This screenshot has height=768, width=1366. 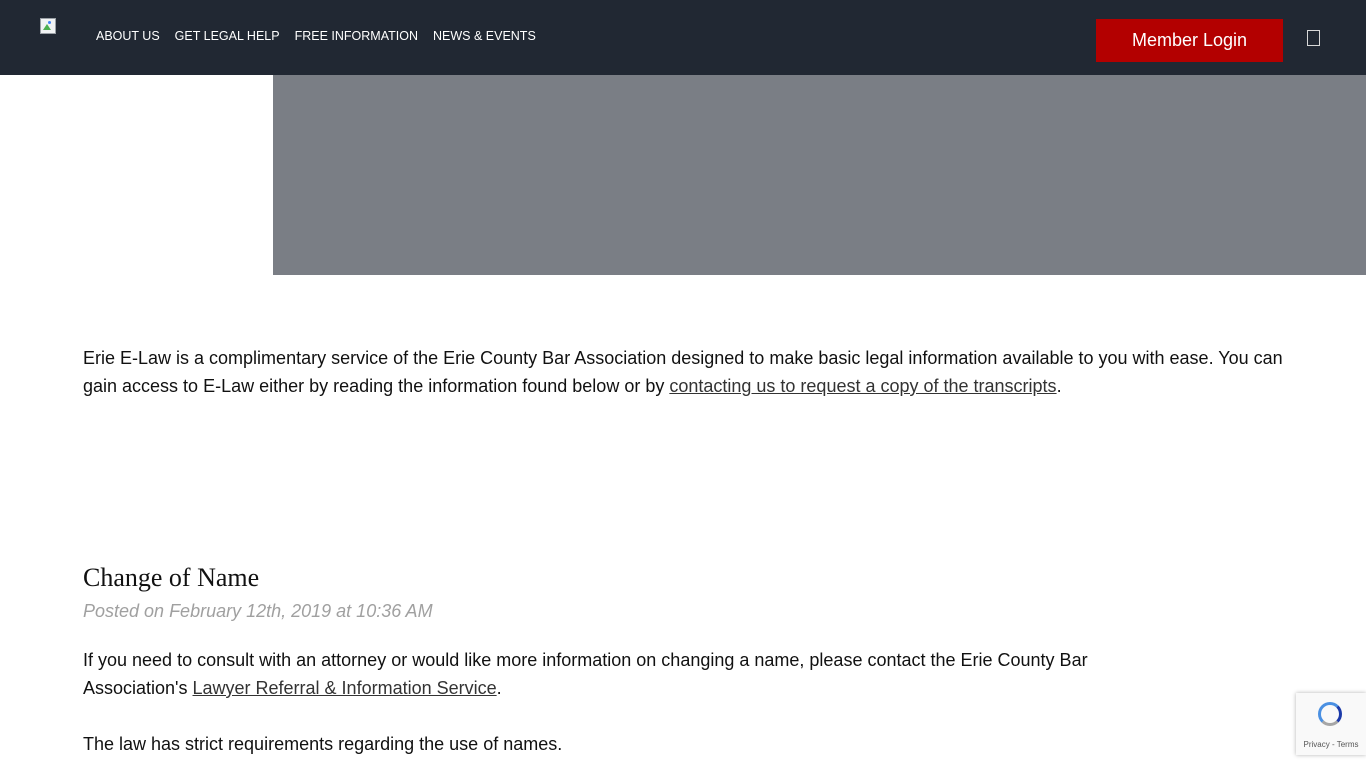 I want to click on nav-get-legal-help: GET LEGAL HELP, so click(x=227, y=36).